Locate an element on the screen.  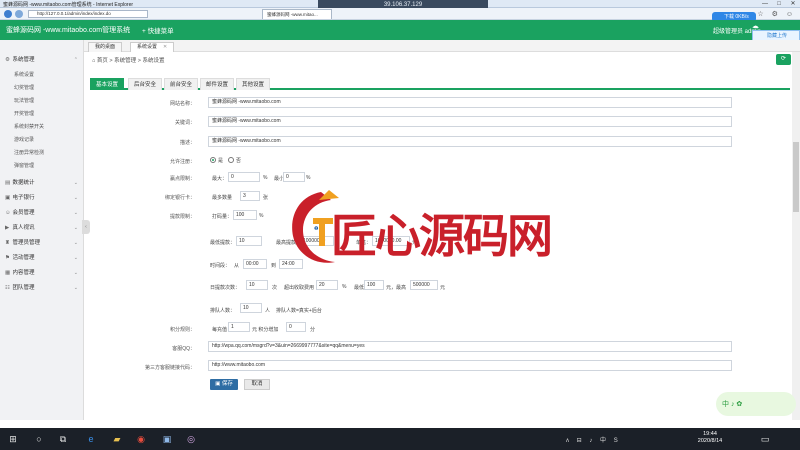
search-icon: ○ is located at coordinates (39, 439).